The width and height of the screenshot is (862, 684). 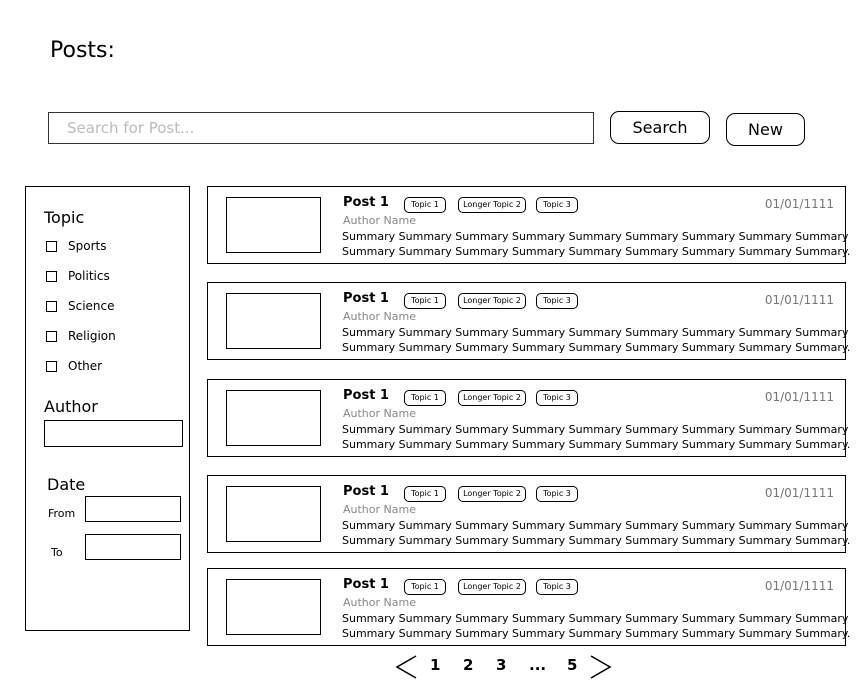 What do you see at coordinates (406, 667) in the screenshot?
I see `chevron-left-icon` at bounding box center [406, 667].